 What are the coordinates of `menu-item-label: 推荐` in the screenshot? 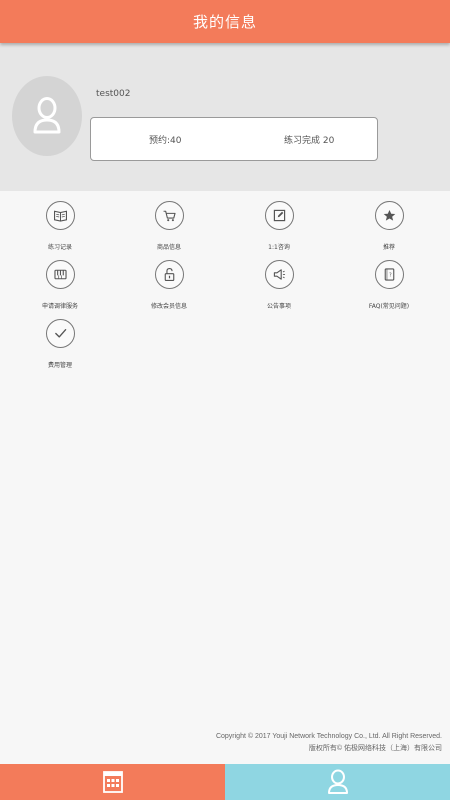 It's located at (388, 247).